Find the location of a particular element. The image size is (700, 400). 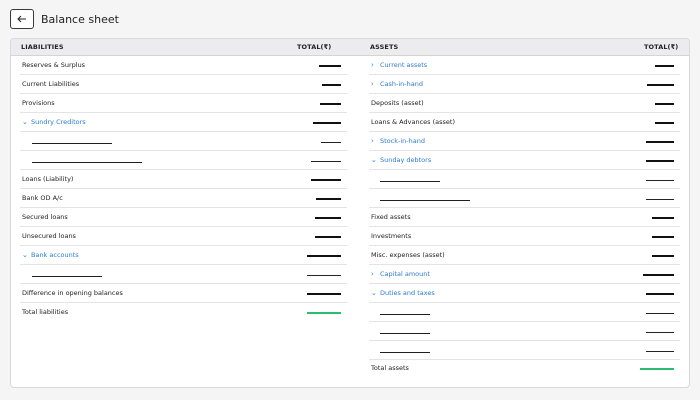

row-cash-in-hand: › Cash-in-hand is located at coordinates (524, 84).